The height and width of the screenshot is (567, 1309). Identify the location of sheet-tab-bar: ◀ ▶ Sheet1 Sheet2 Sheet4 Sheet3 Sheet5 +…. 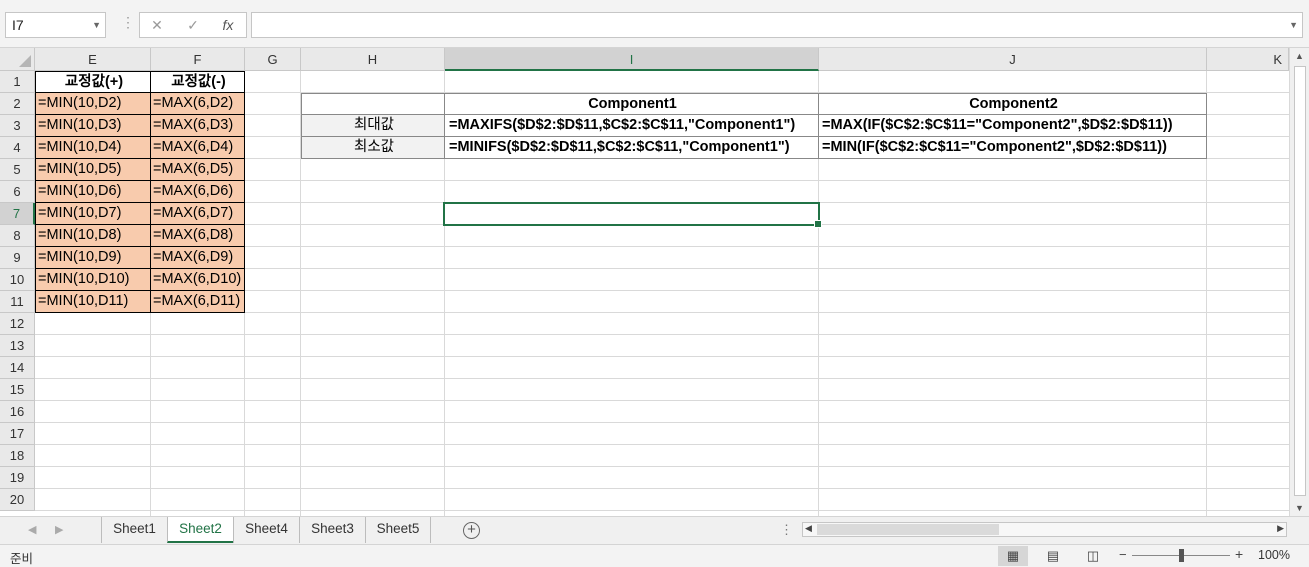
(654, 530).